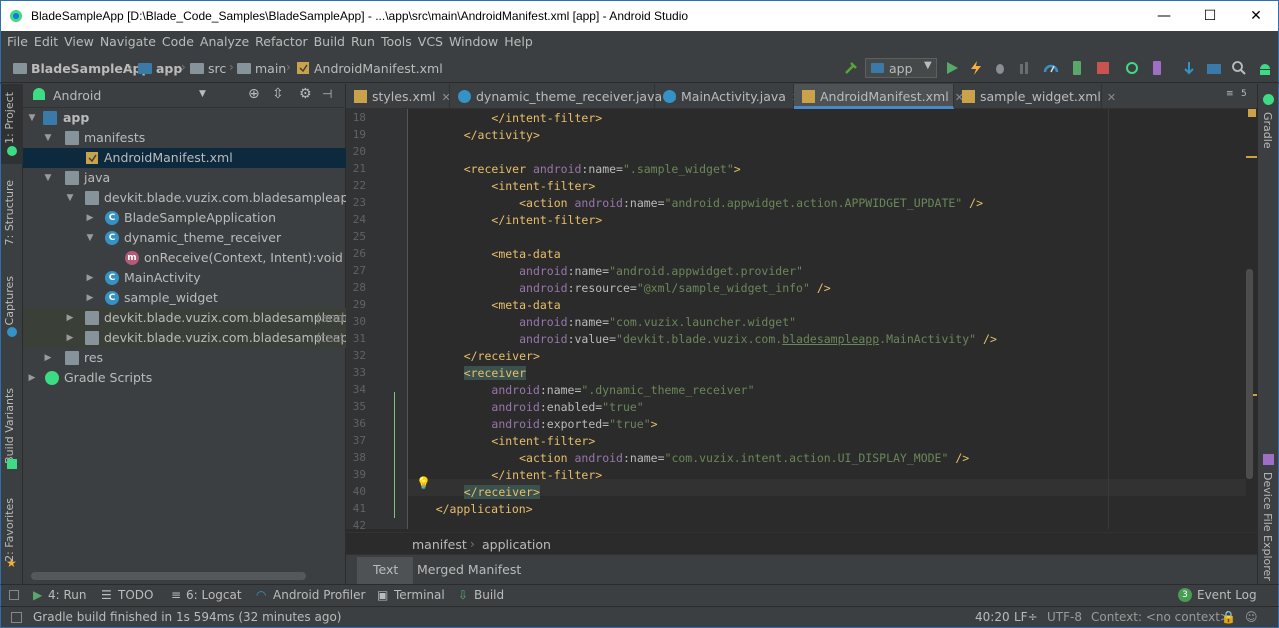 The height and width of the screenshot is (628, 1279). Describe the element at coordinates (221, 42) in the screenshot. I see `menu-analyze: Analyze` at that location.